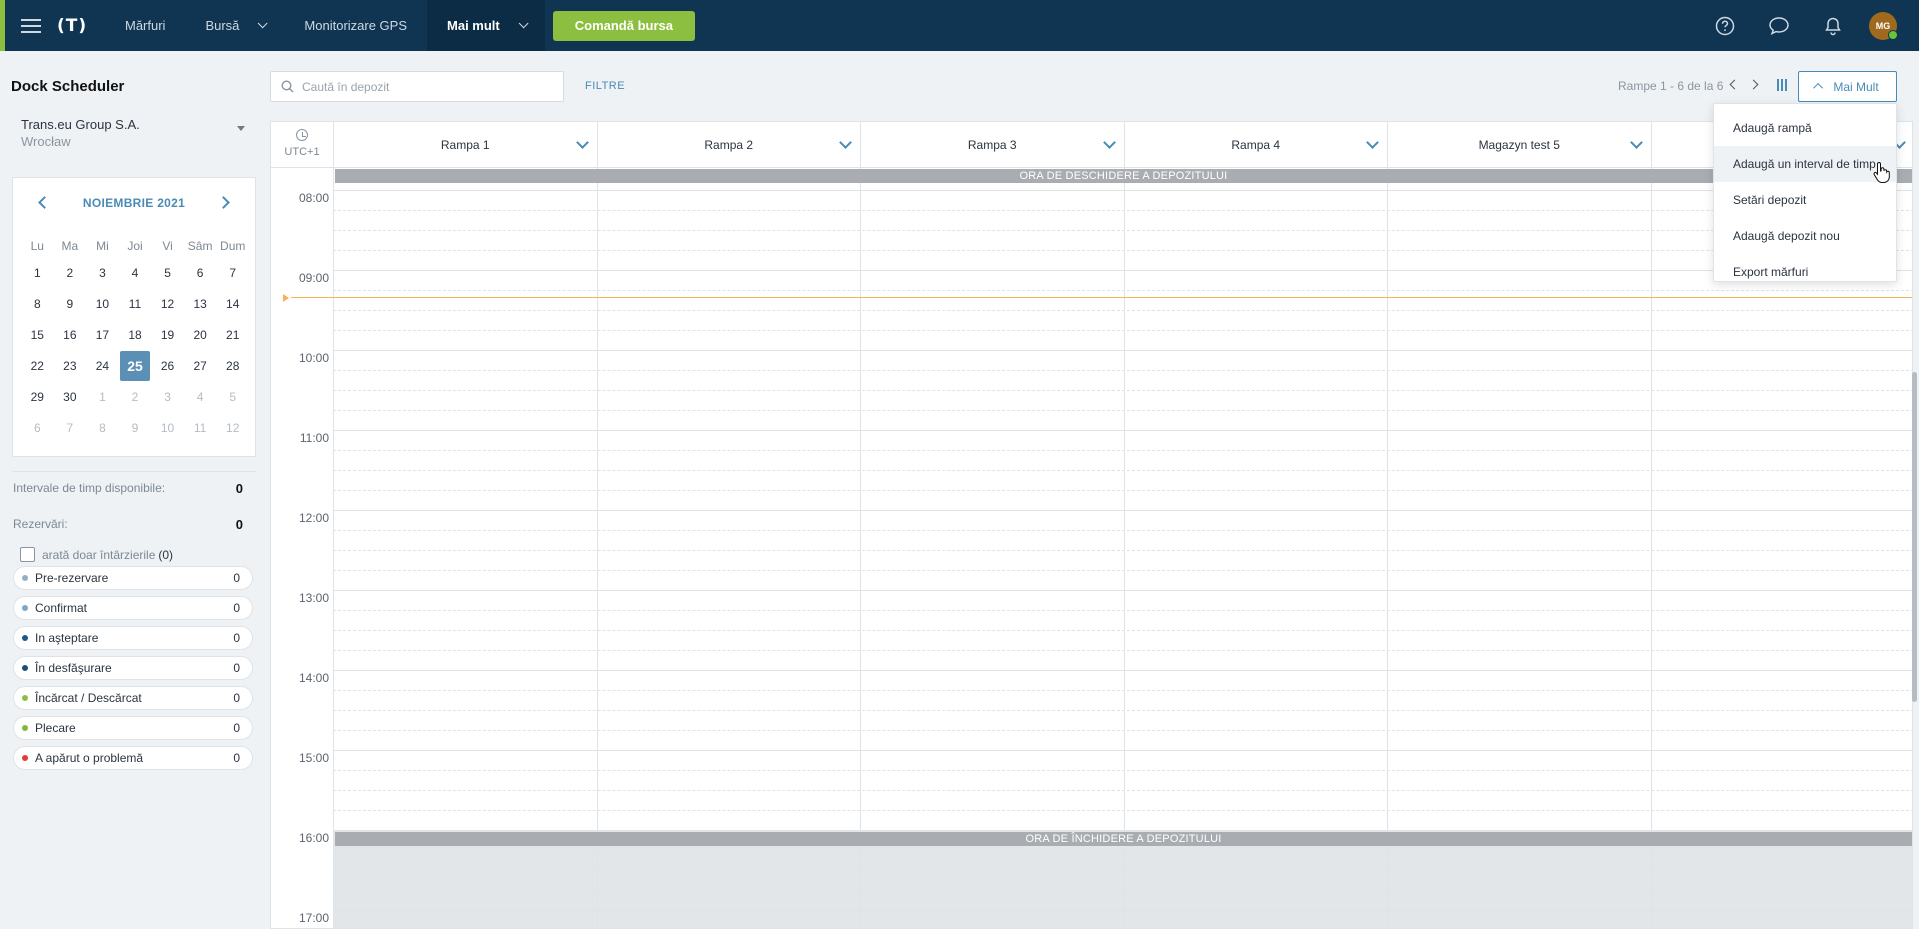  Describe the element at coordinates (1805, 236) in the screenshot. I see `menu-item-4: Adaugă depozit nou` at that location.